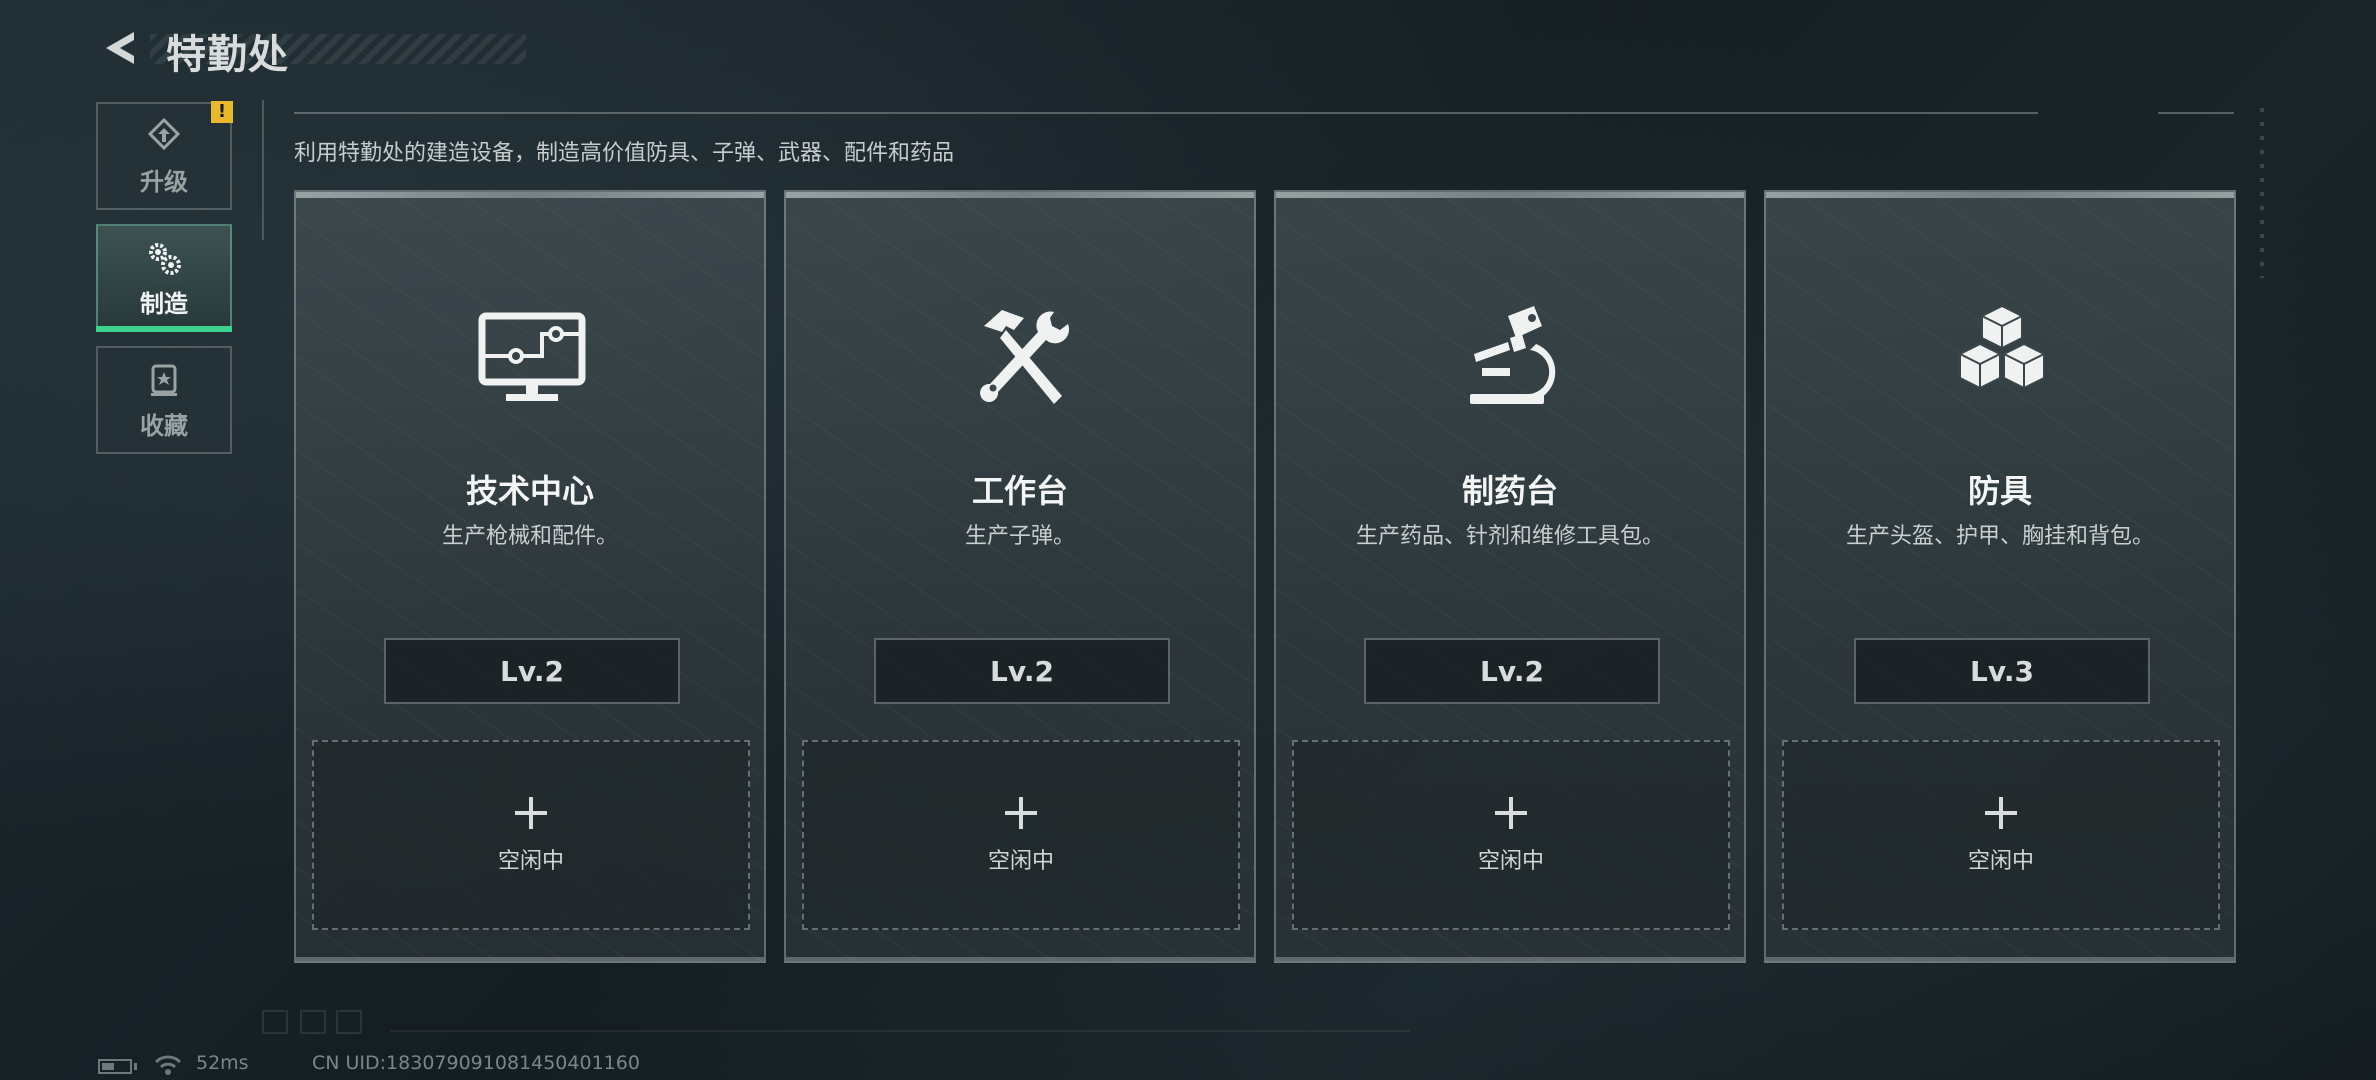 This screenshot has width=2376, height=1080. What do you see at coordinates (227, 55) in the screenshot?
I see `page-title: 特勤处` at bounding box center [227, 55].